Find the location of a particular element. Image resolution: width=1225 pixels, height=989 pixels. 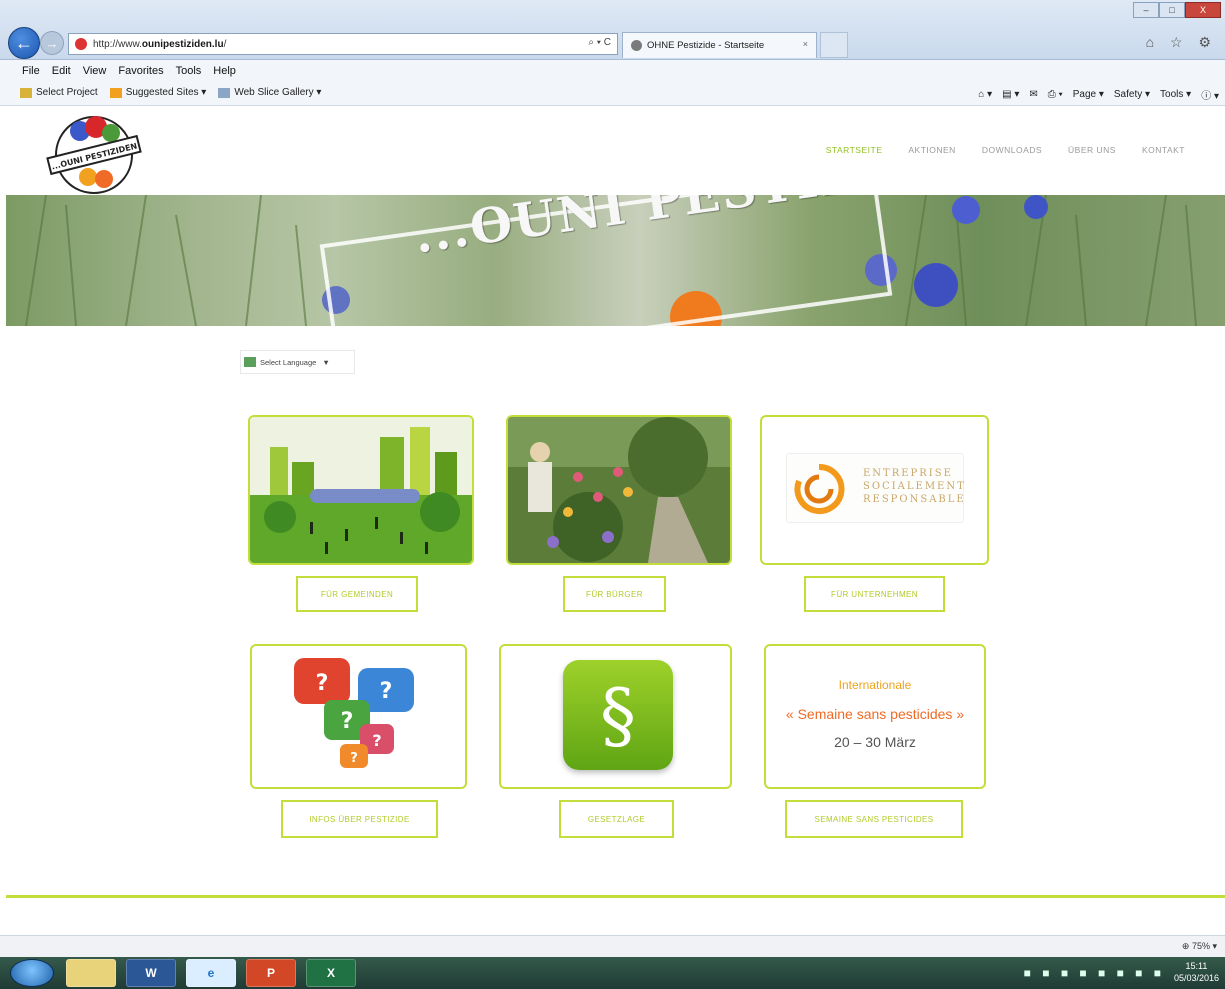

garden-photo is located at coordinates (619, 490).